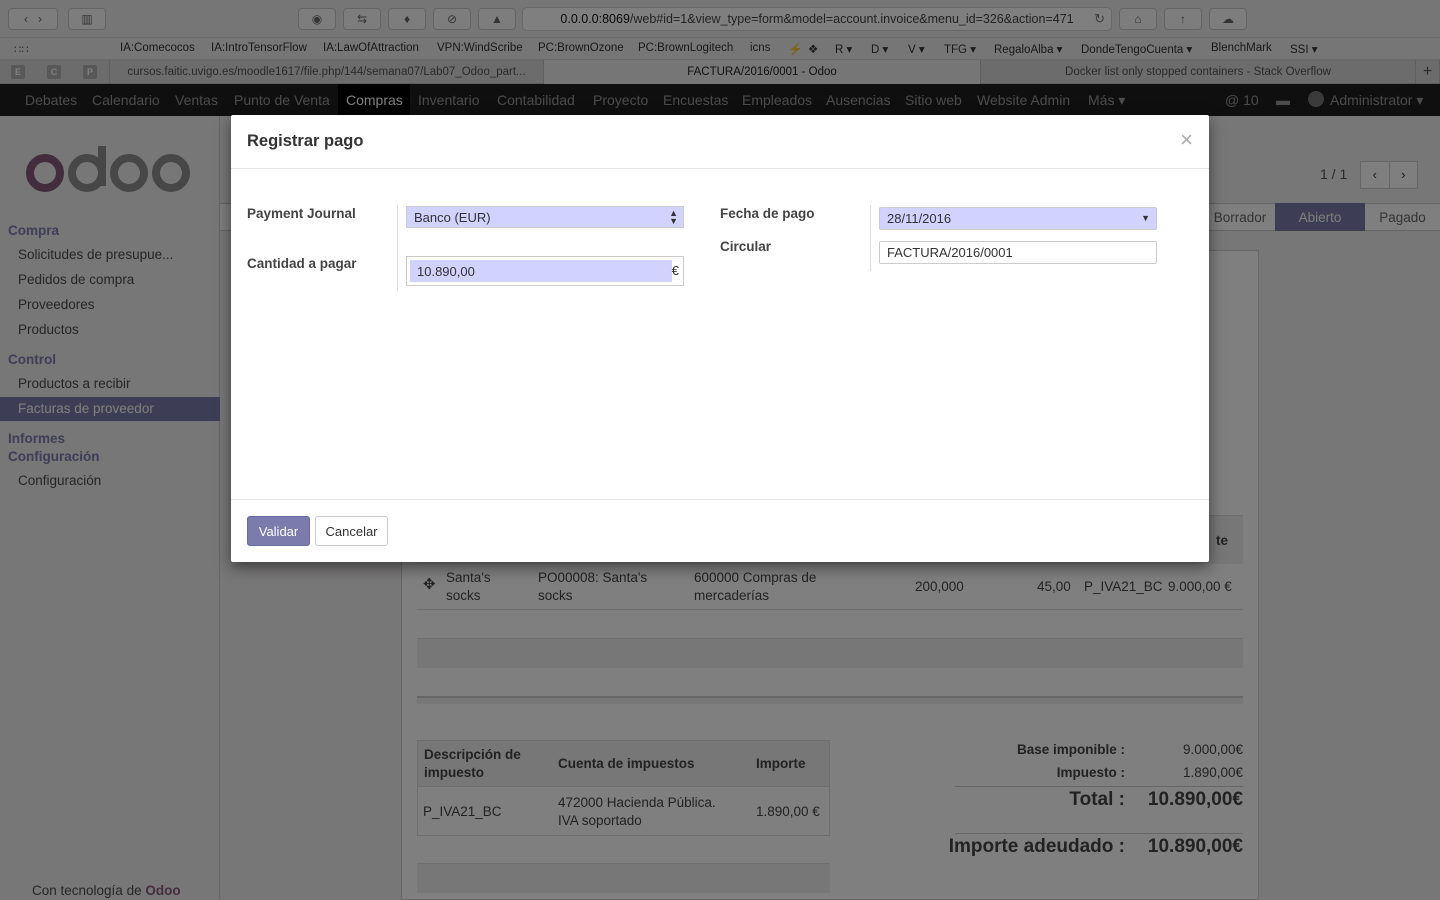  I want to click on amount-value: 10.890,00, so click(446, 271).